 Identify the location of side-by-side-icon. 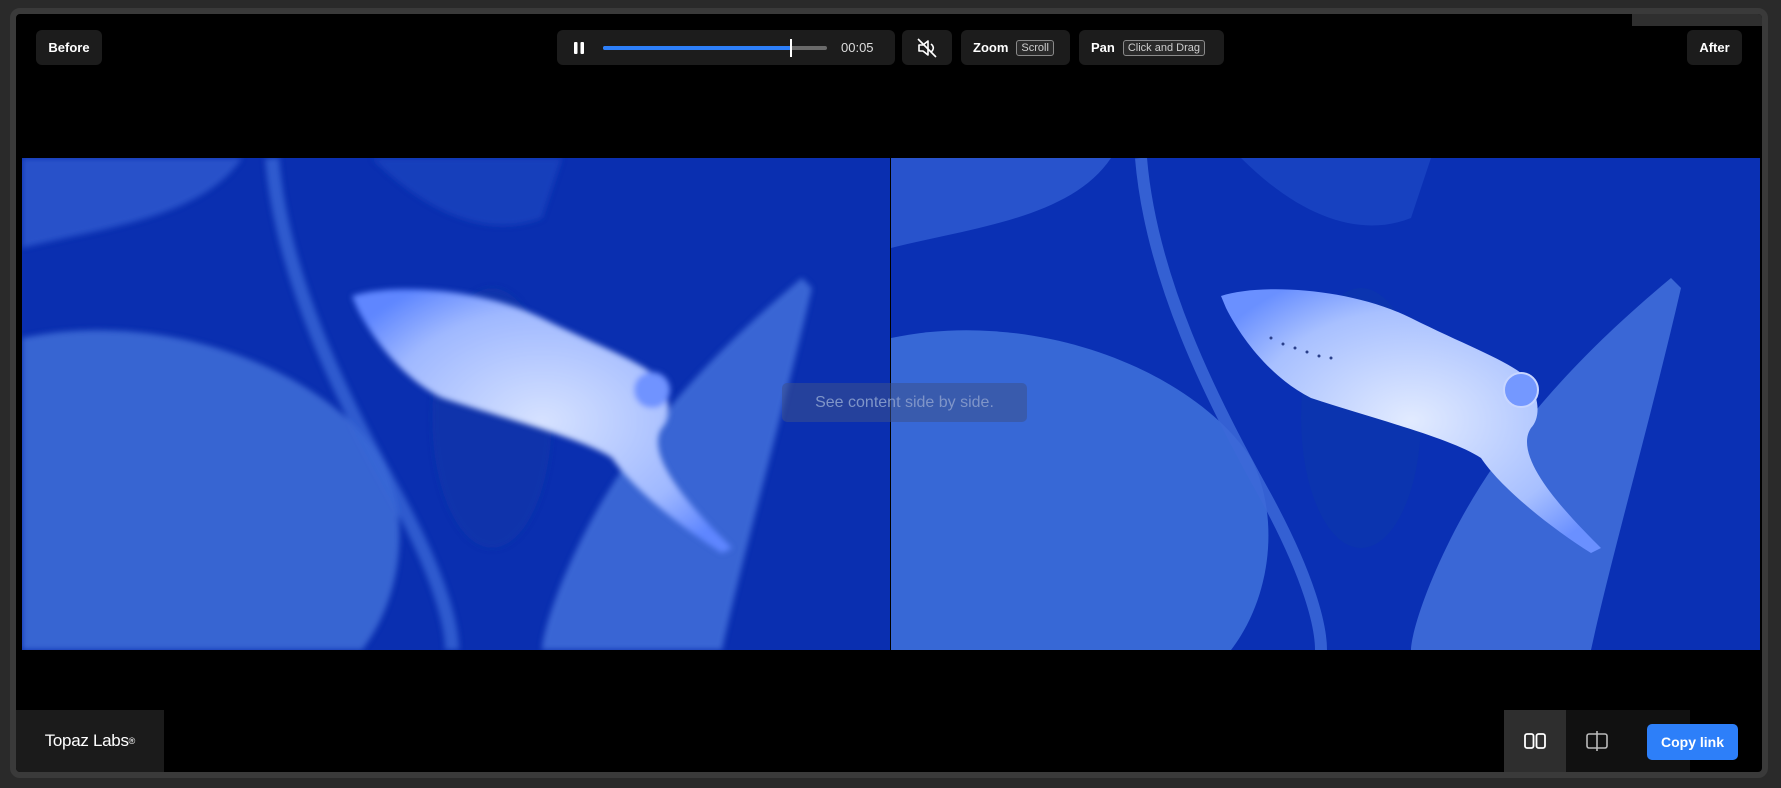
(1535, 741).